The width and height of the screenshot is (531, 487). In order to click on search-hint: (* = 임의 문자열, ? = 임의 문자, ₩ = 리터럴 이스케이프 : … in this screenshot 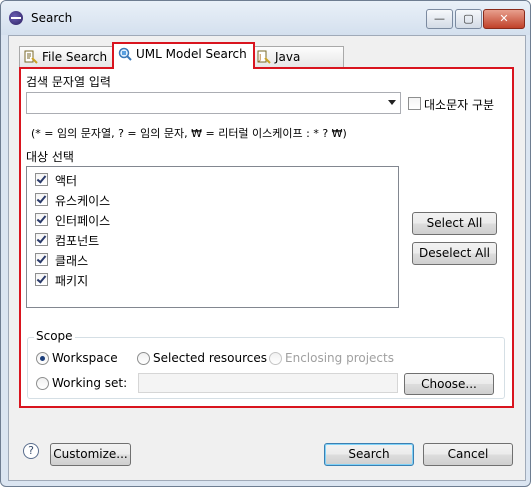, I will do `click(189, 133)`.